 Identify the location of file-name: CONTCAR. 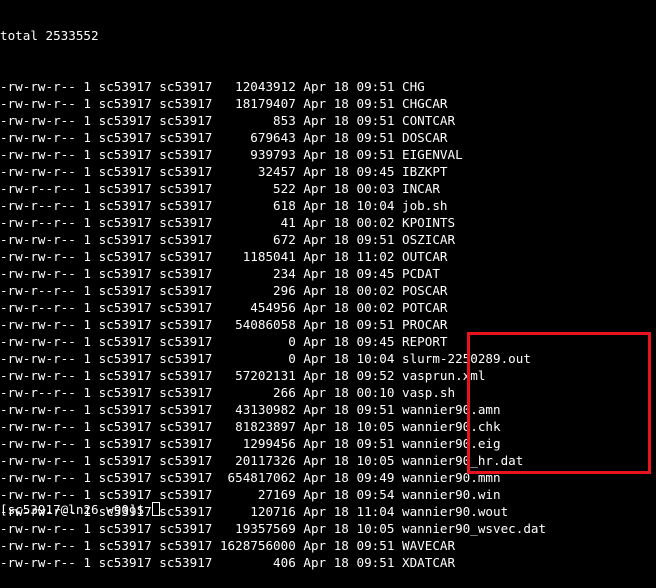
(429, 120).